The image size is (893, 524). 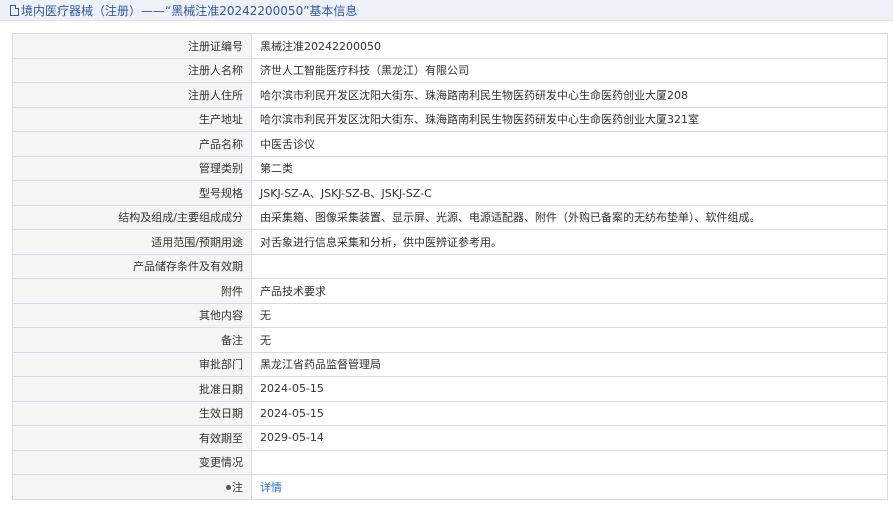 What do you see at coordinates (237, 487) in the screenshot?
I see `note-label: 注` at bounding box center [237, 487].